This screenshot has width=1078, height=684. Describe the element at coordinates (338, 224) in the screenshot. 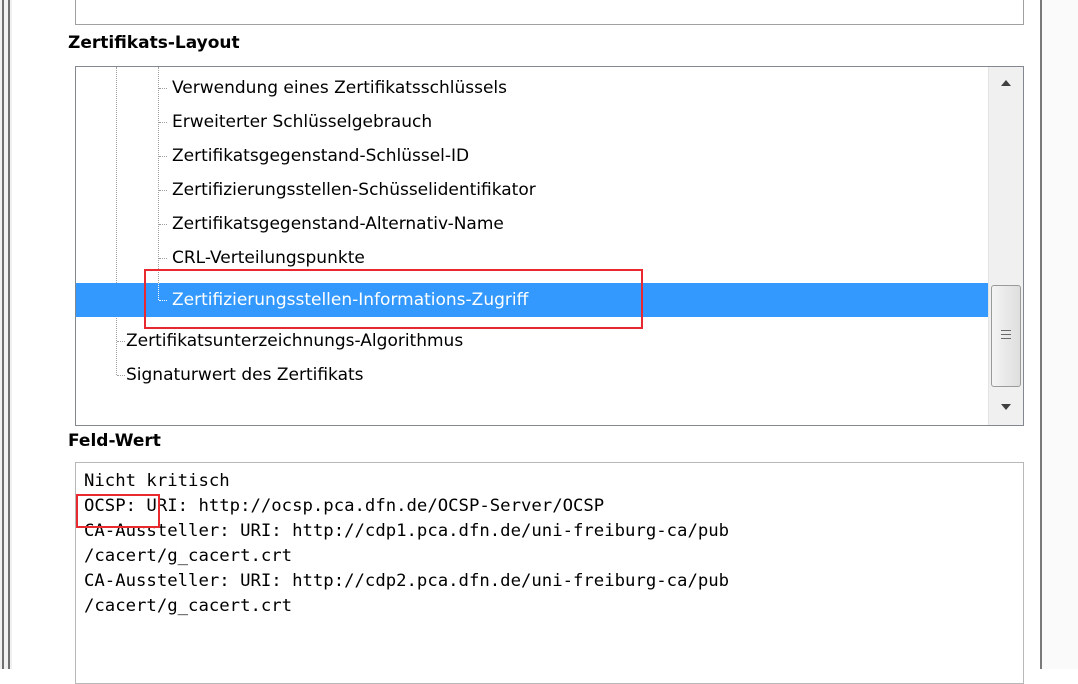

I see `tree-item-label: Zertifikatsgegenstand-Alternativ-Name` at that location.